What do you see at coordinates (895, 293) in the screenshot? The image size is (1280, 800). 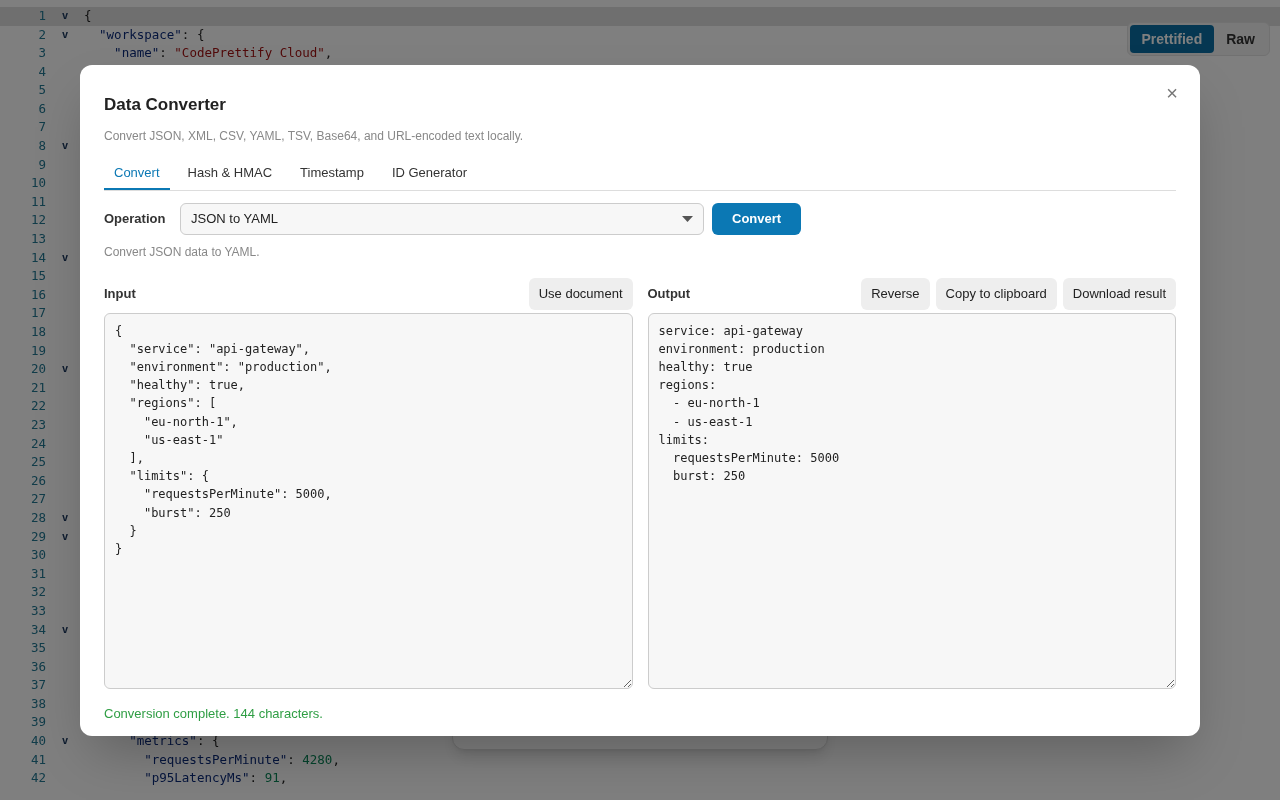 I see `panel-button: Reverse` at bounding box center [895, 293].